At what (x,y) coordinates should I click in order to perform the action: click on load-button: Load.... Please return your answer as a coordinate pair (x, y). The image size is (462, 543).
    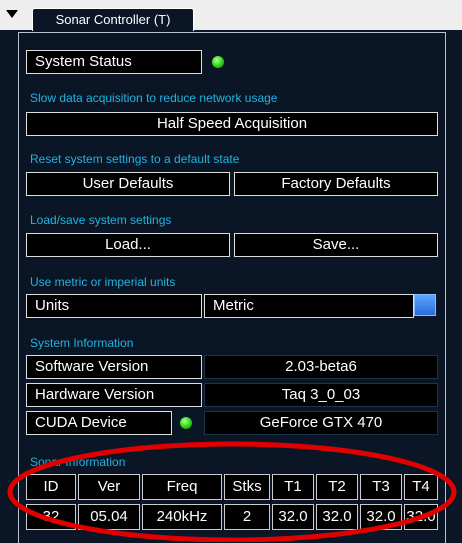
    Looking at the image, I should click on (128, 245).